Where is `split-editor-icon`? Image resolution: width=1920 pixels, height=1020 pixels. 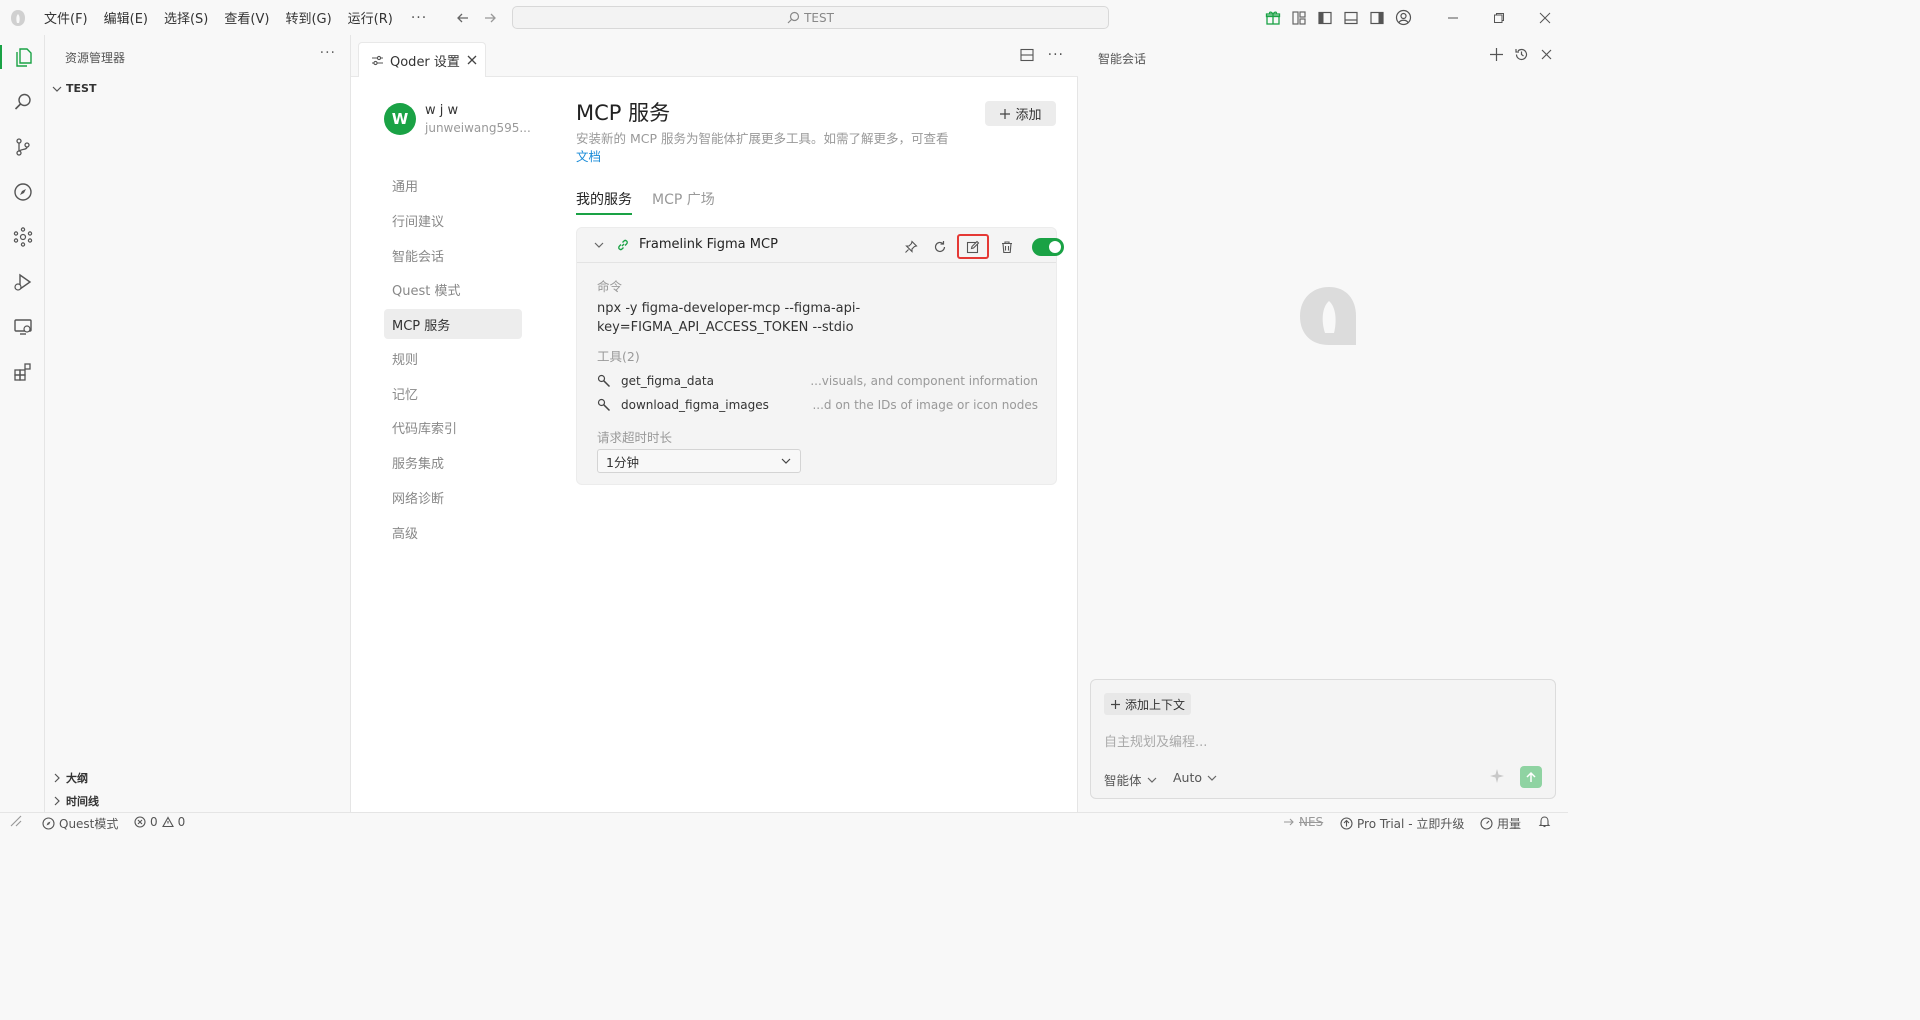
split-editor-icon is located at coordinates (1027, 55).